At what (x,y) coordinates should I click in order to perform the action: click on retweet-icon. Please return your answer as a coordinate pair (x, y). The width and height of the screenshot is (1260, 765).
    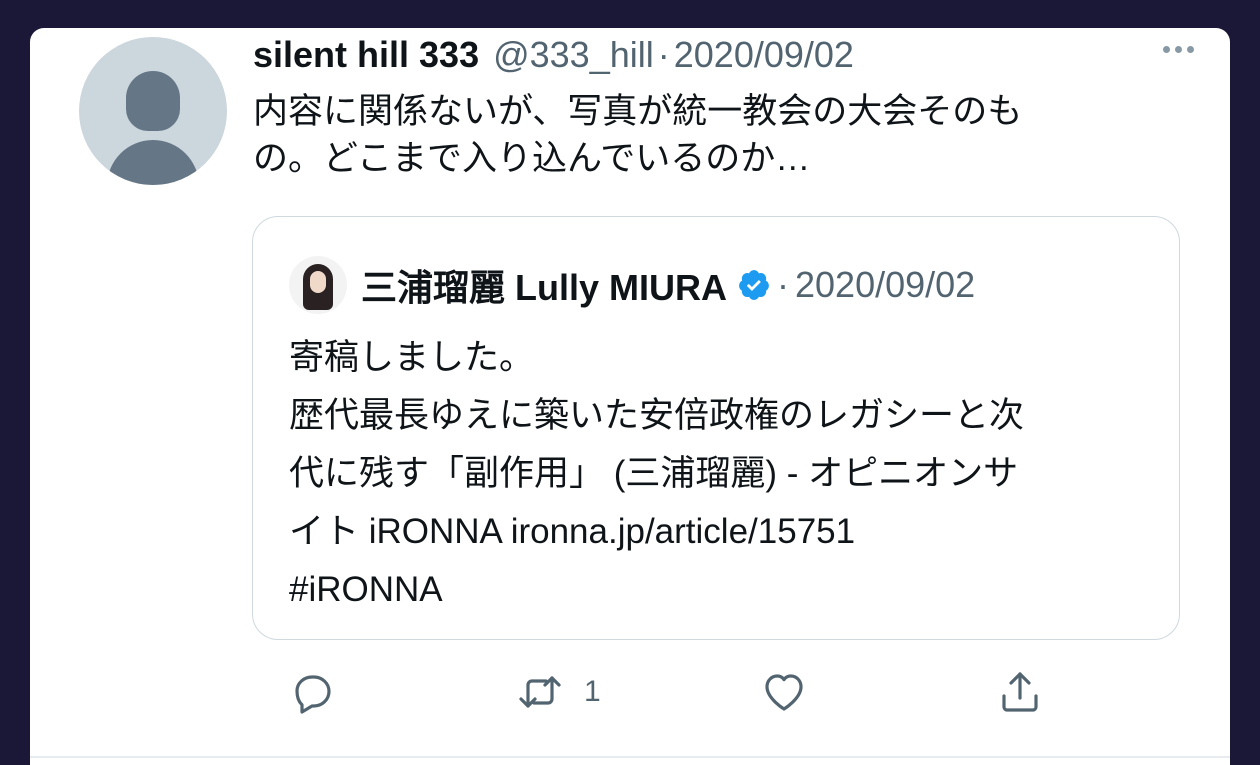
    Looking at the image, I should click on (540, 692).